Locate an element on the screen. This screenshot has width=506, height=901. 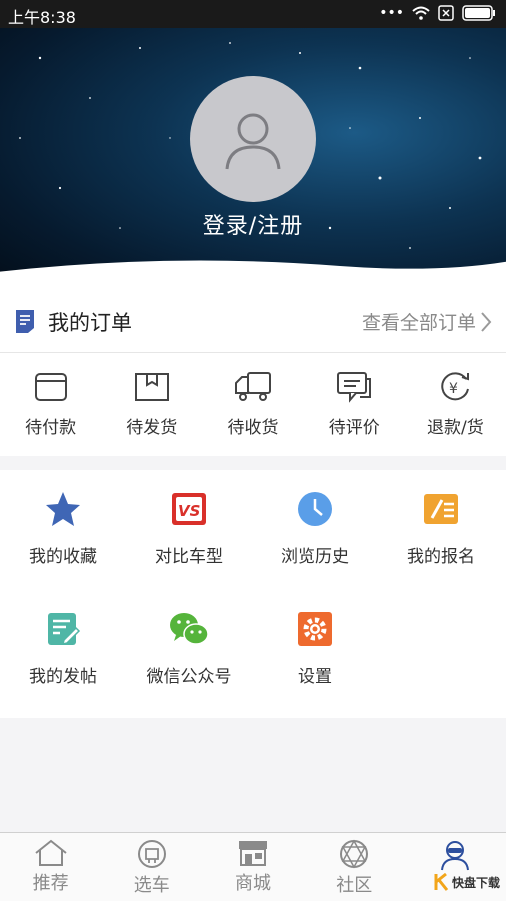
watermark-logo: 快盘下载 is located at coordinates (467, 882).